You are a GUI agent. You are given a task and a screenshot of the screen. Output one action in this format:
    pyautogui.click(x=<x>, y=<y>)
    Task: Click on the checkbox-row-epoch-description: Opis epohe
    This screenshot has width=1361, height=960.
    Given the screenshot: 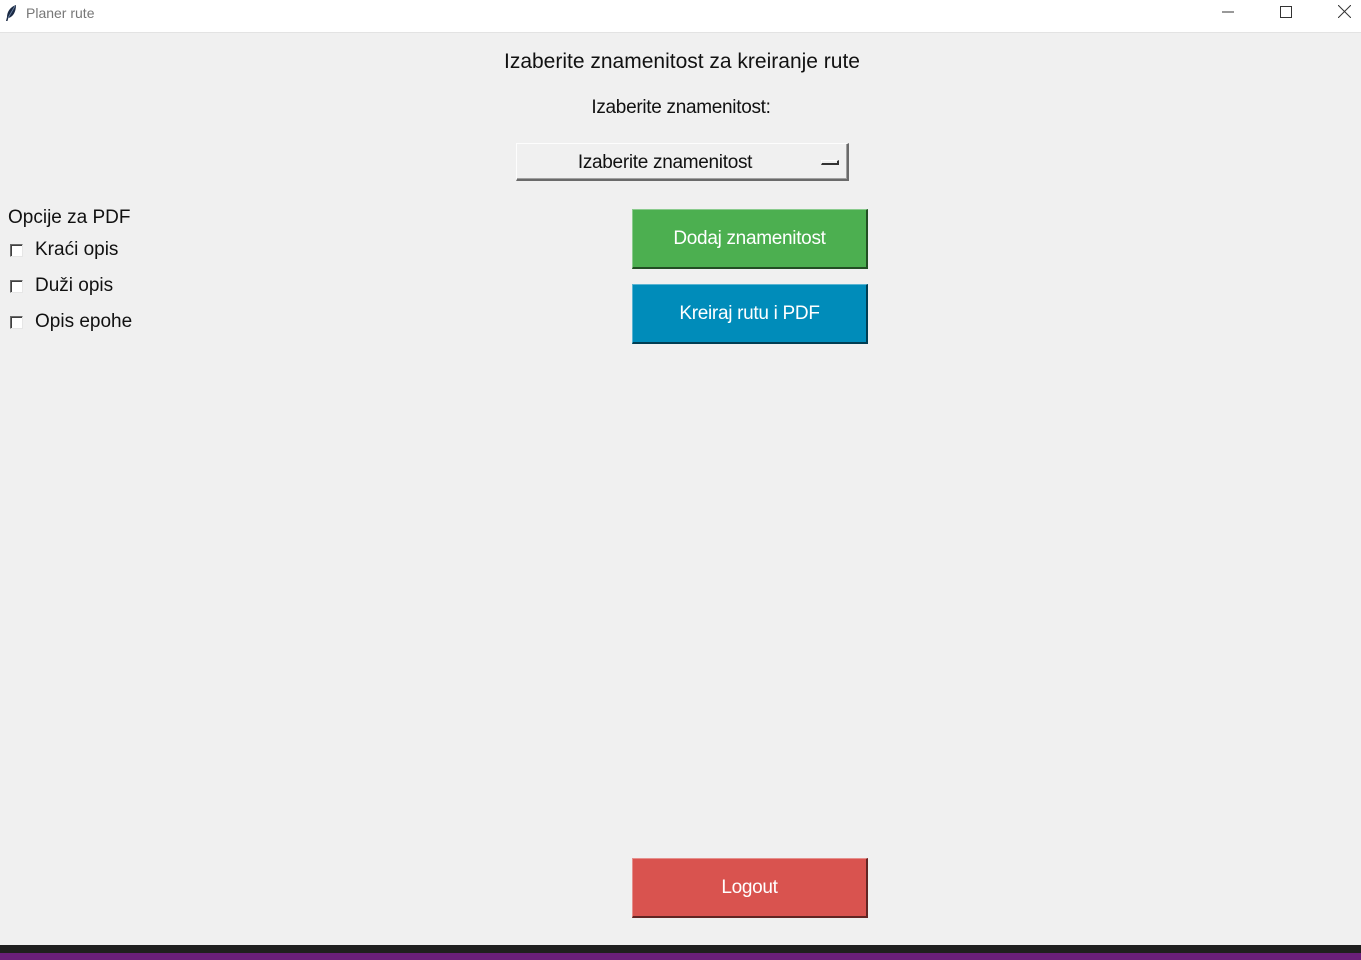 What is the action you would take?
    pyautogui.click(x=71, y=322)
    